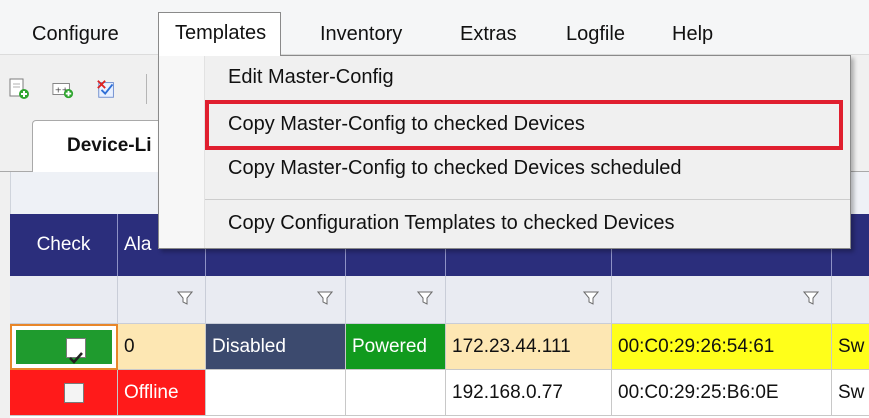  I want to click on menu-logfile: Logfile, so click(595, 34).